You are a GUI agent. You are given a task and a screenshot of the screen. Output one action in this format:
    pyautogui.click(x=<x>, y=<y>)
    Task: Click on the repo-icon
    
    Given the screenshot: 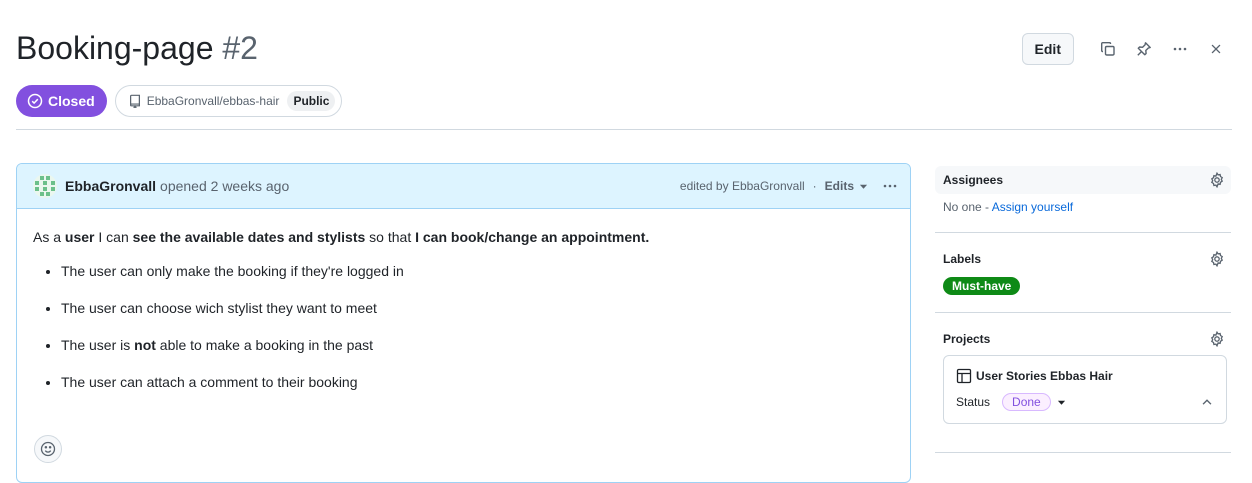 What is the action you would take?
    pyautogui.click(x=134, y=101)
    